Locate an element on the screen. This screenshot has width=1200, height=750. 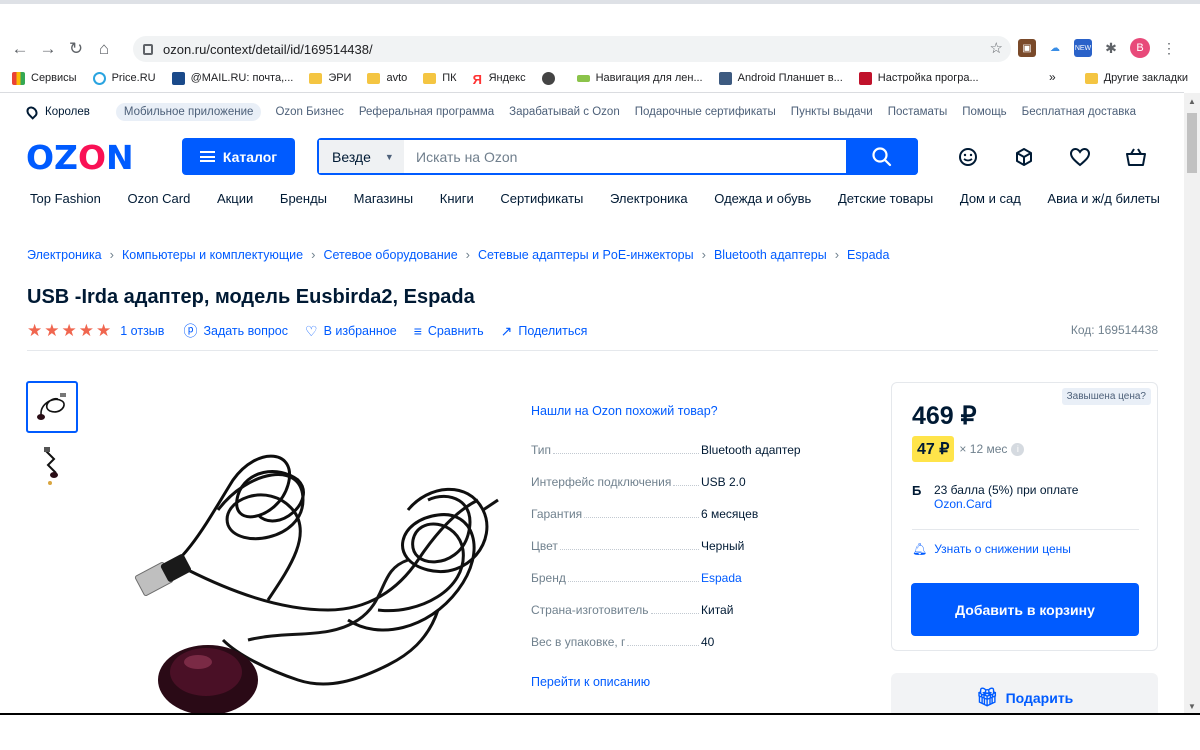
share-button: ↗ Поделиться is located at coordinates (544, 331).